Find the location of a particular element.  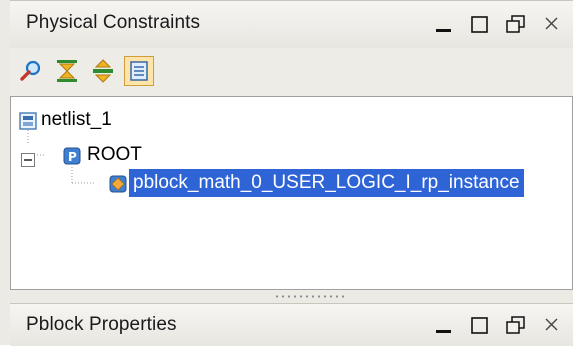

svg-text: P is located at coordinates (72, 157).